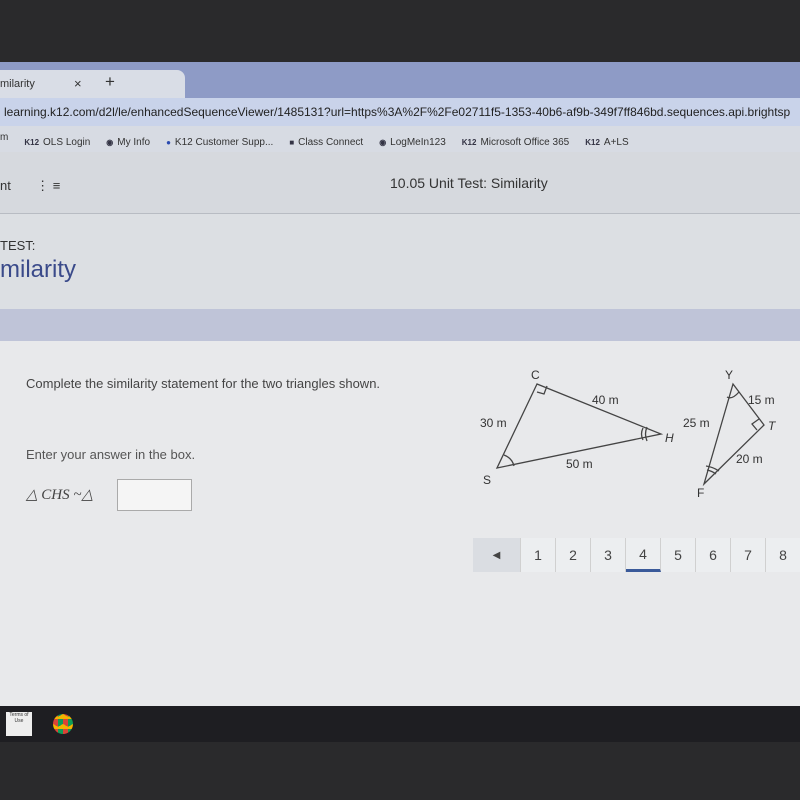 This screenshot has width=800, height=800. Describe the element at coordinates (63, 724) in the screenshot. I see `chrome-icon` at that location.